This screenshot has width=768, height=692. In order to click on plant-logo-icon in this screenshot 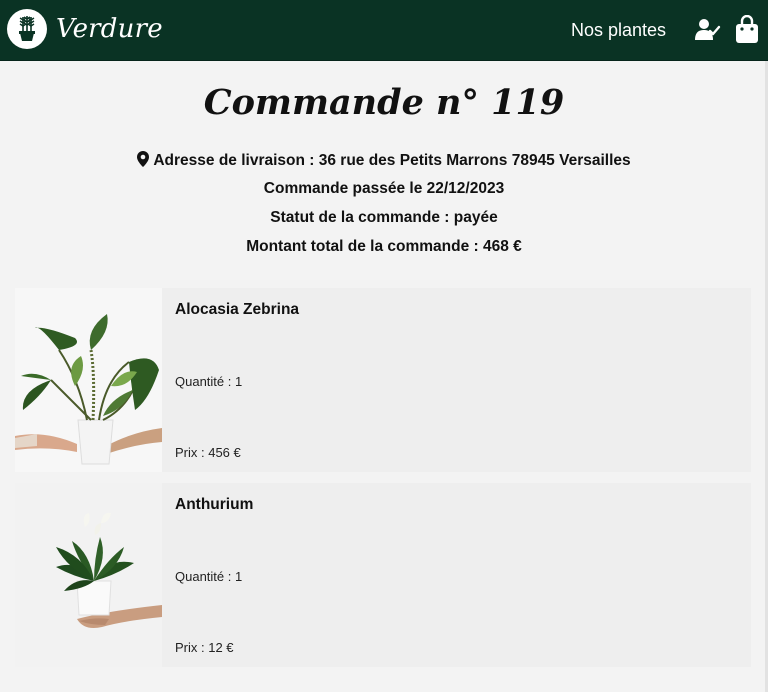, I will do `click(27, 29)`.